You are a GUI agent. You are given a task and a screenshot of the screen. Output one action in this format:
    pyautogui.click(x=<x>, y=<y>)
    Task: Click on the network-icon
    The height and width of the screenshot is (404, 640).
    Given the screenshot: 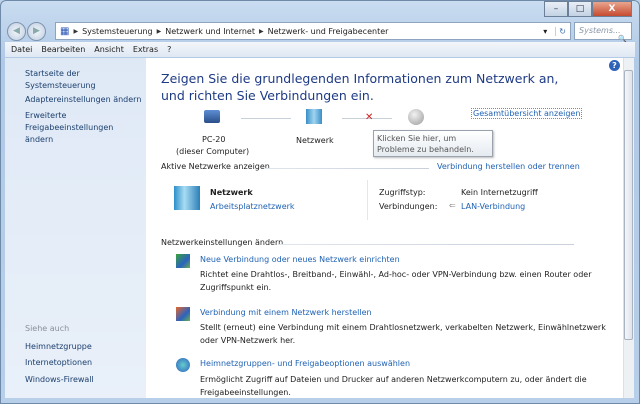 What is the action you would take?
    pyautogui.click(x=314, y=116)
    